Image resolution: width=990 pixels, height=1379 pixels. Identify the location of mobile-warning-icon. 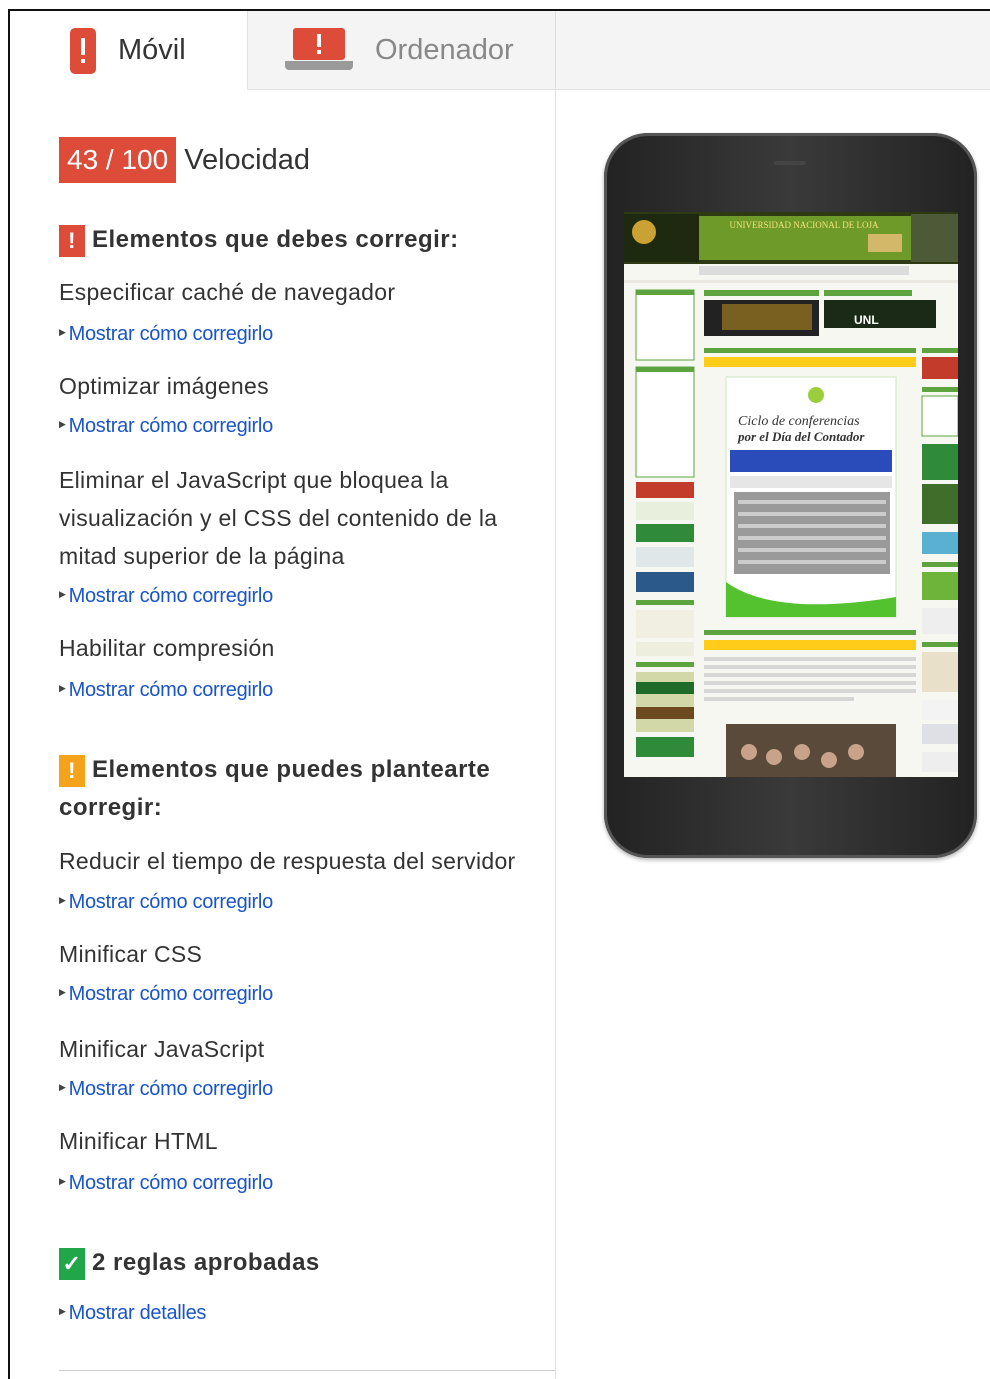
(83, 50).